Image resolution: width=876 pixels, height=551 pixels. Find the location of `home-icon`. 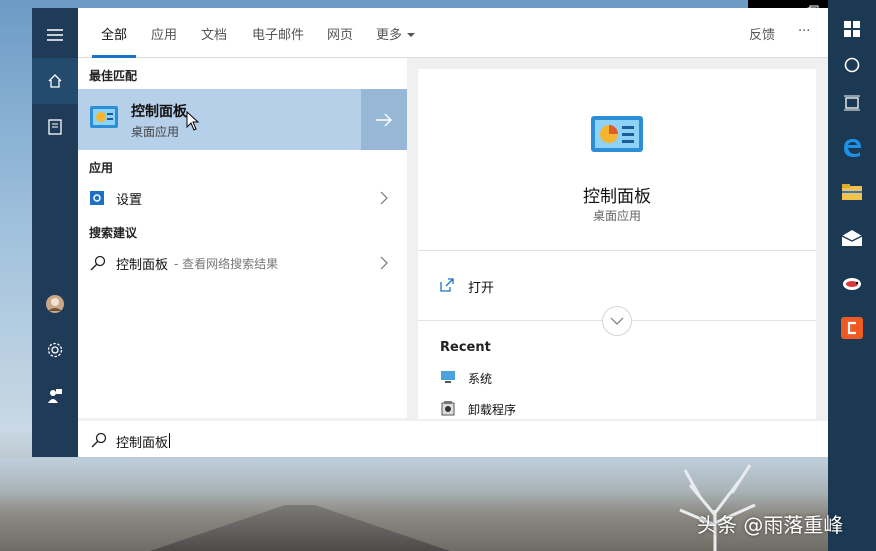

home-icon is located at coordinates (55, 81).